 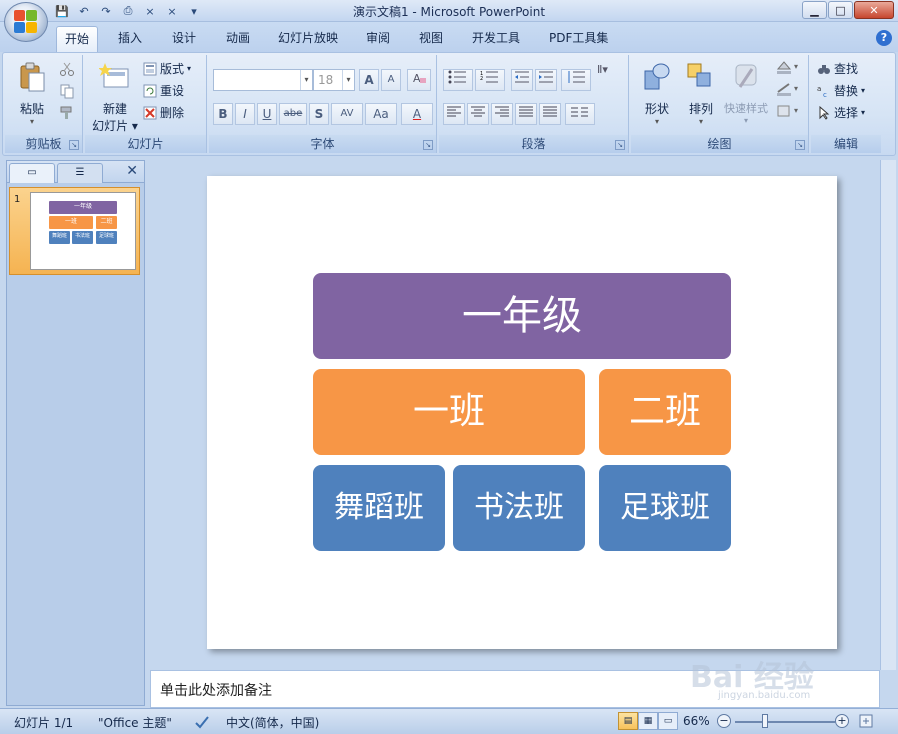 I want to click on zoom-level: 66%, so click(x=696, y=721).